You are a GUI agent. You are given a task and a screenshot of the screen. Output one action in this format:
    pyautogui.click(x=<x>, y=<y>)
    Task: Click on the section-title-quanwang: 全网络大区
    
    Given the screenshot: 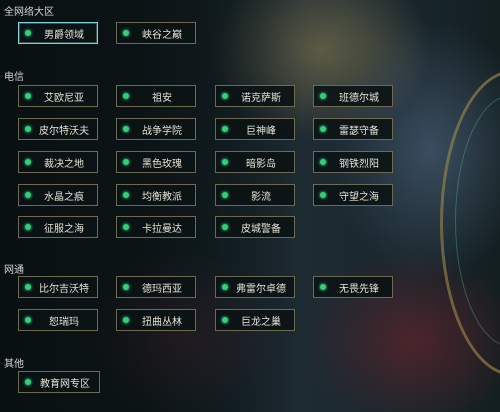 What is the action you would take?
    pyautogui.click(x=29, y=12)
    